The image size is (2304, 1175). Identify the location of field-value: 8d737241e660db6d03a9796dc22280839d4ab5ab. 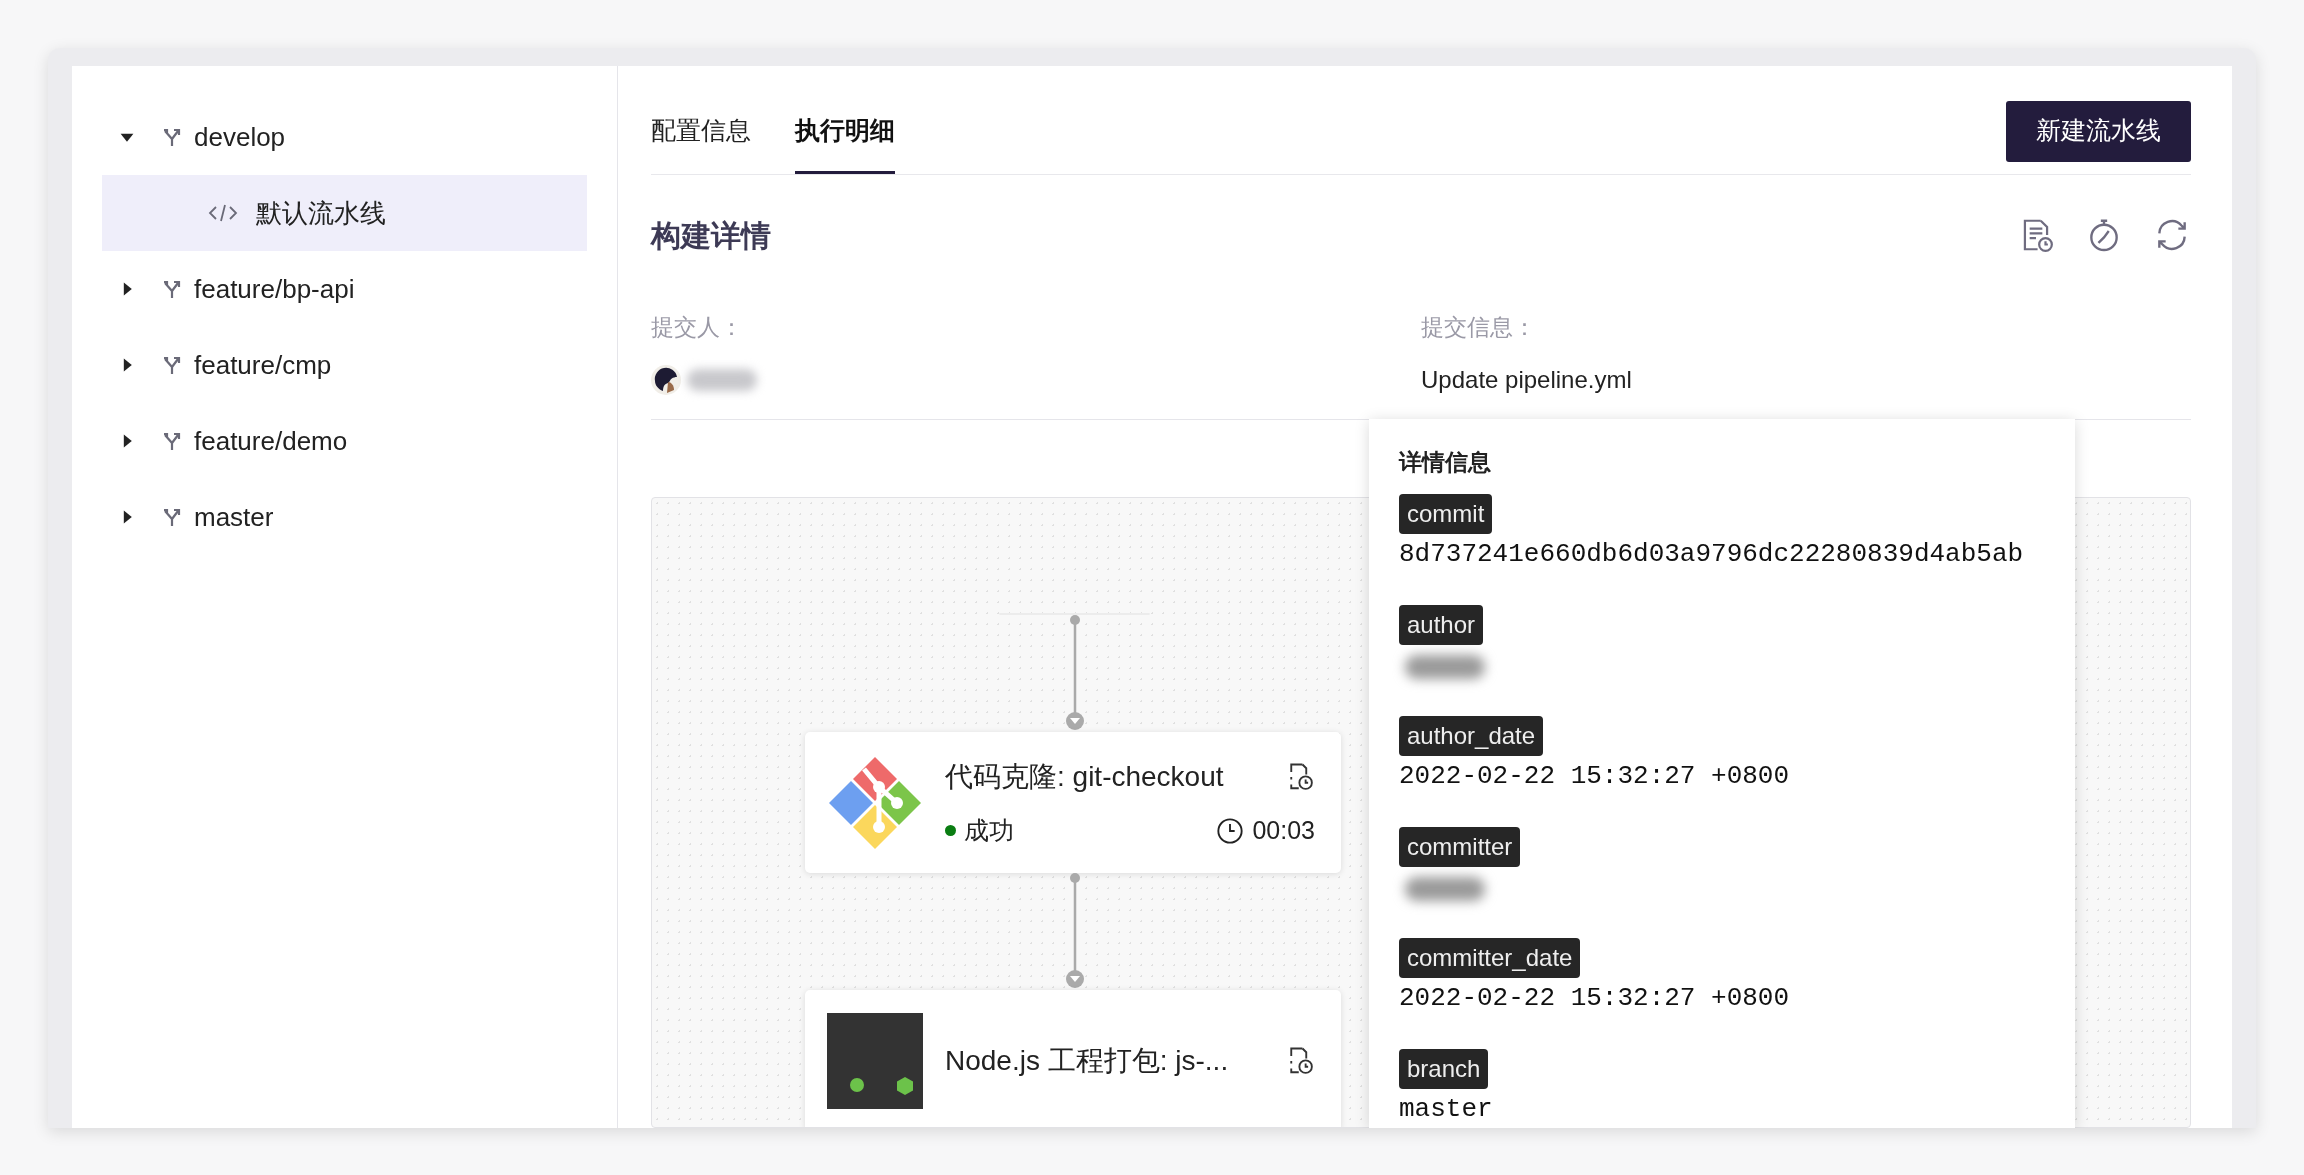
(1711, 554).